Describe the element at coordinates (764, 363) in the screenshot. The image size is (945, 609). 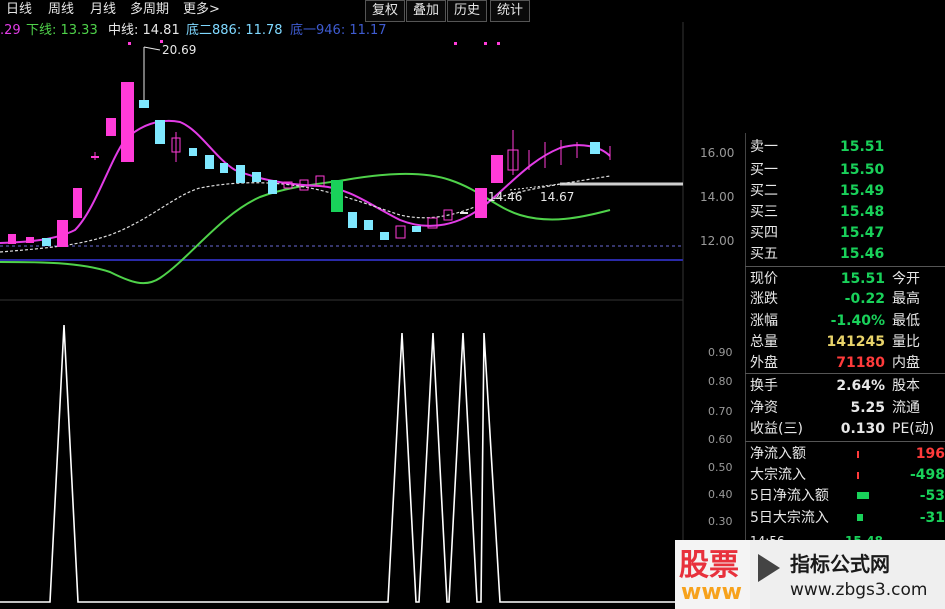
I see `quote-label: 外盘` at that location.